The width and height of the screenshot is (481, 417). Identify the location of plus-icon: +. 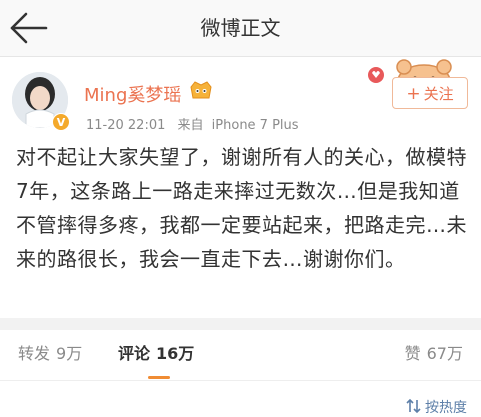
(413, 94).